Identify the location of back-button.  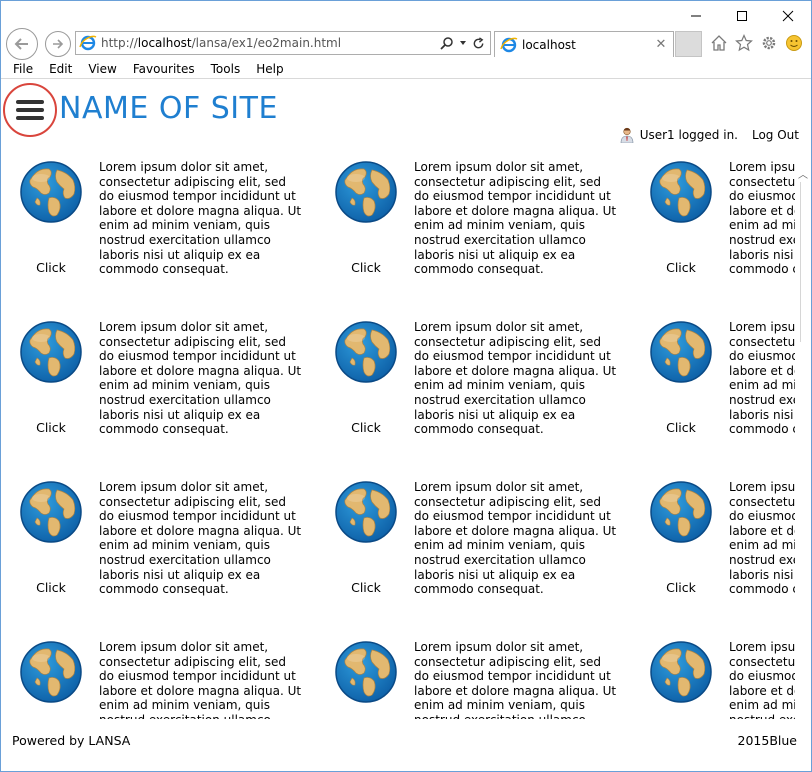
(22, 44).